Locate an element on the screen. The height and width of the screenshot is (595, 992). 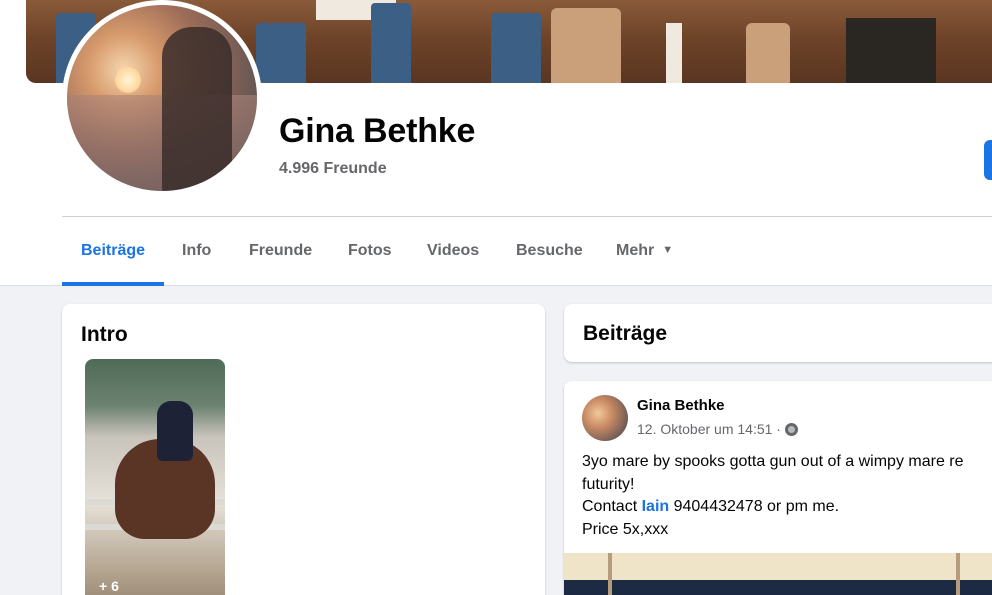
tab-fotos: Fotos is located at coordinates (370, 252).